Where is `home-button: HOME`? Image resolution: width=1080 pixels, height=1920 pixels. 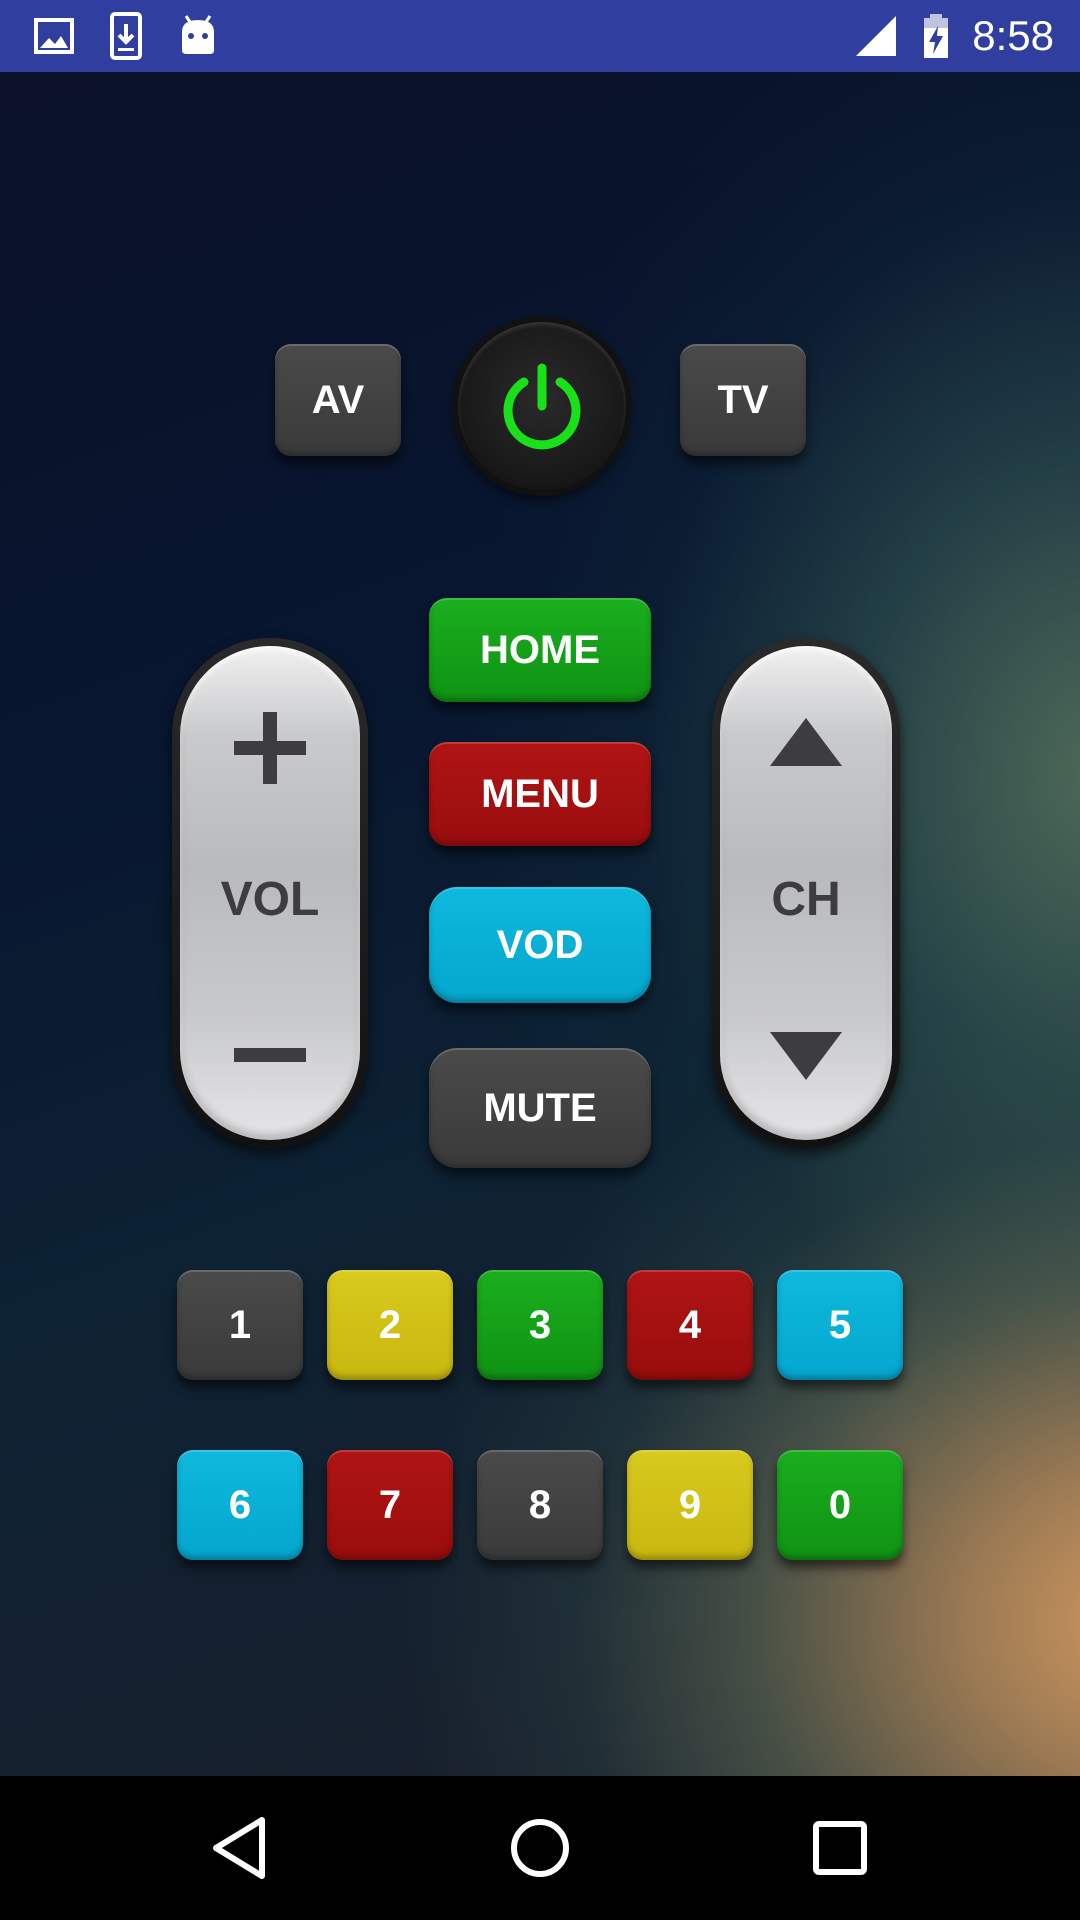 home-button: HOME is located at coordinates (540, 650).